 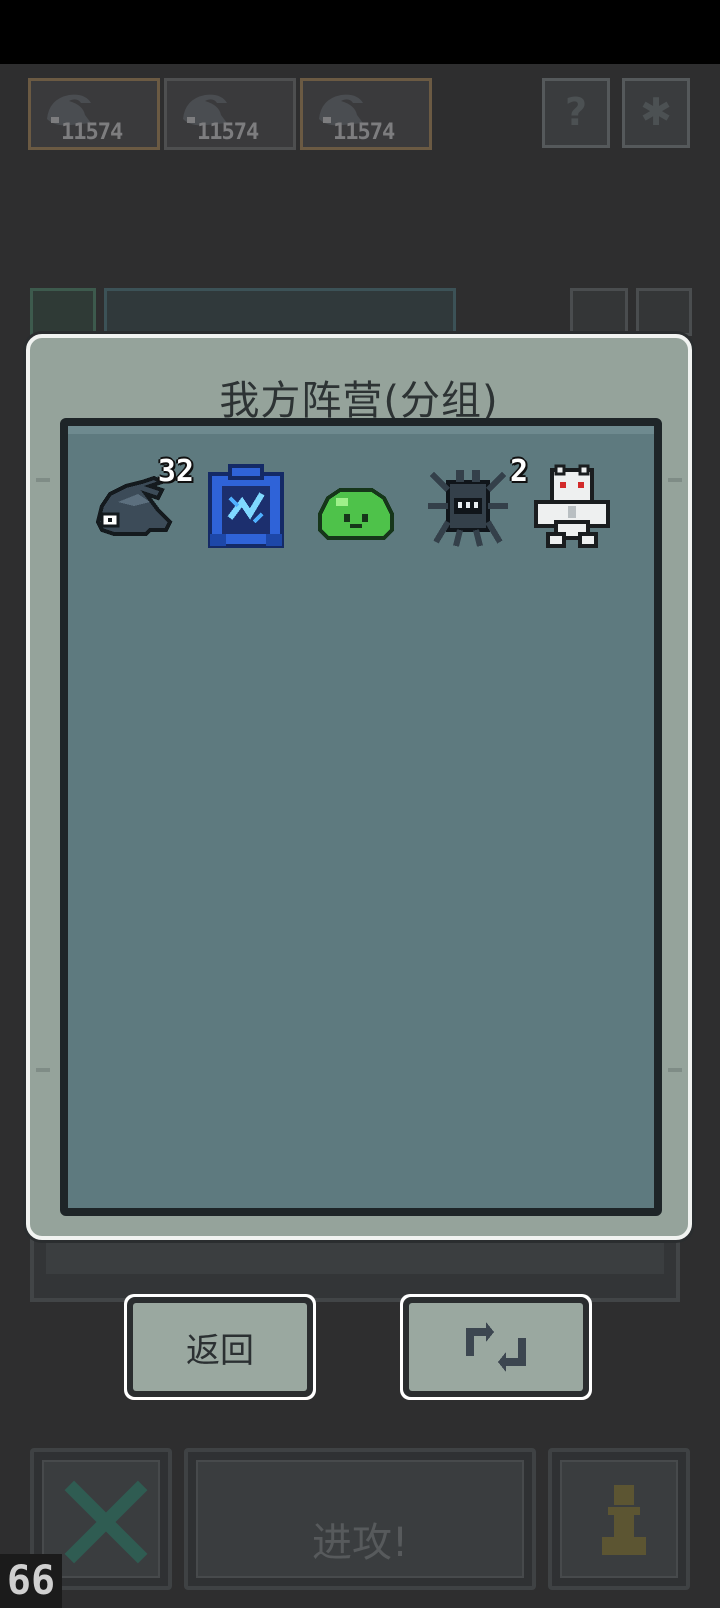 I want to click on blue-portal-icon, so click(x=246, y=506).